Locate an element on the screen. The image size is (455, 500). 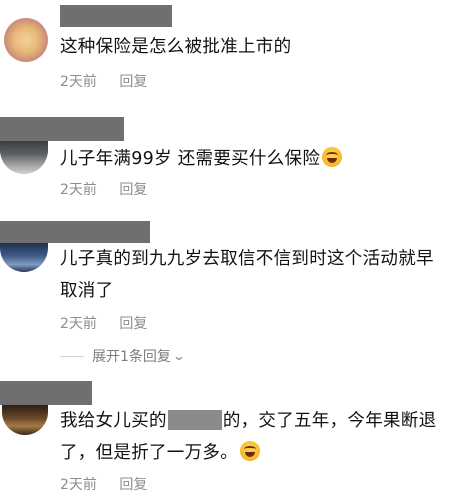
comment-text-content: 儿子年满99岁 还需要买什么保险 is located at coordinates (190, 159).